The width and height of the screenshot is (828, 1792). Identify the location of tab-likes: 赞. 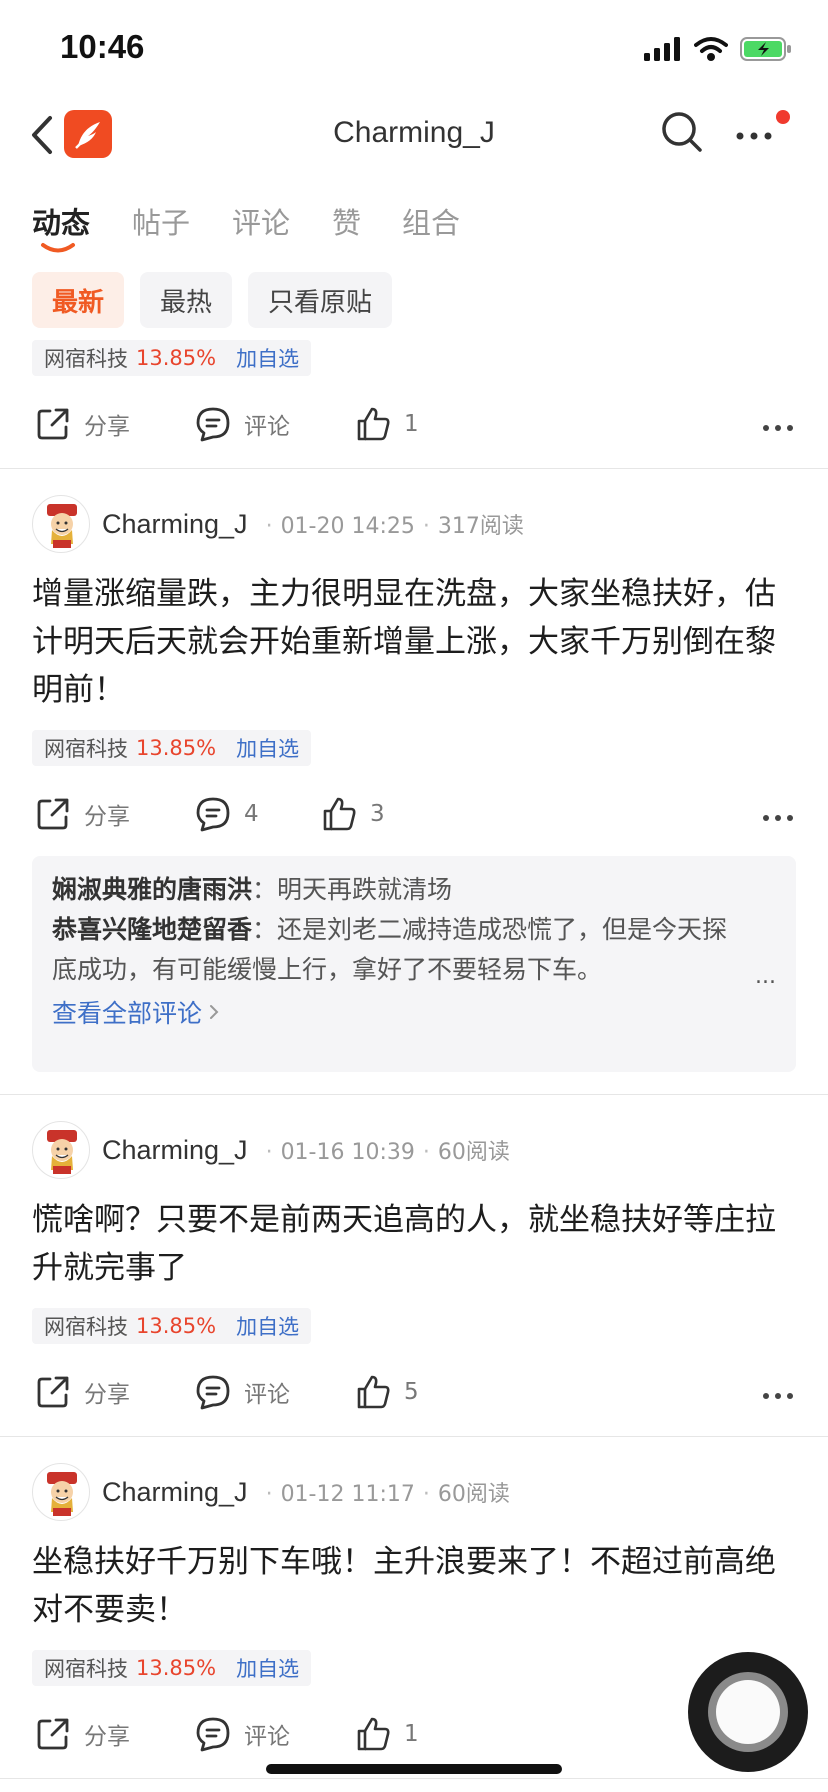
(346, 221).